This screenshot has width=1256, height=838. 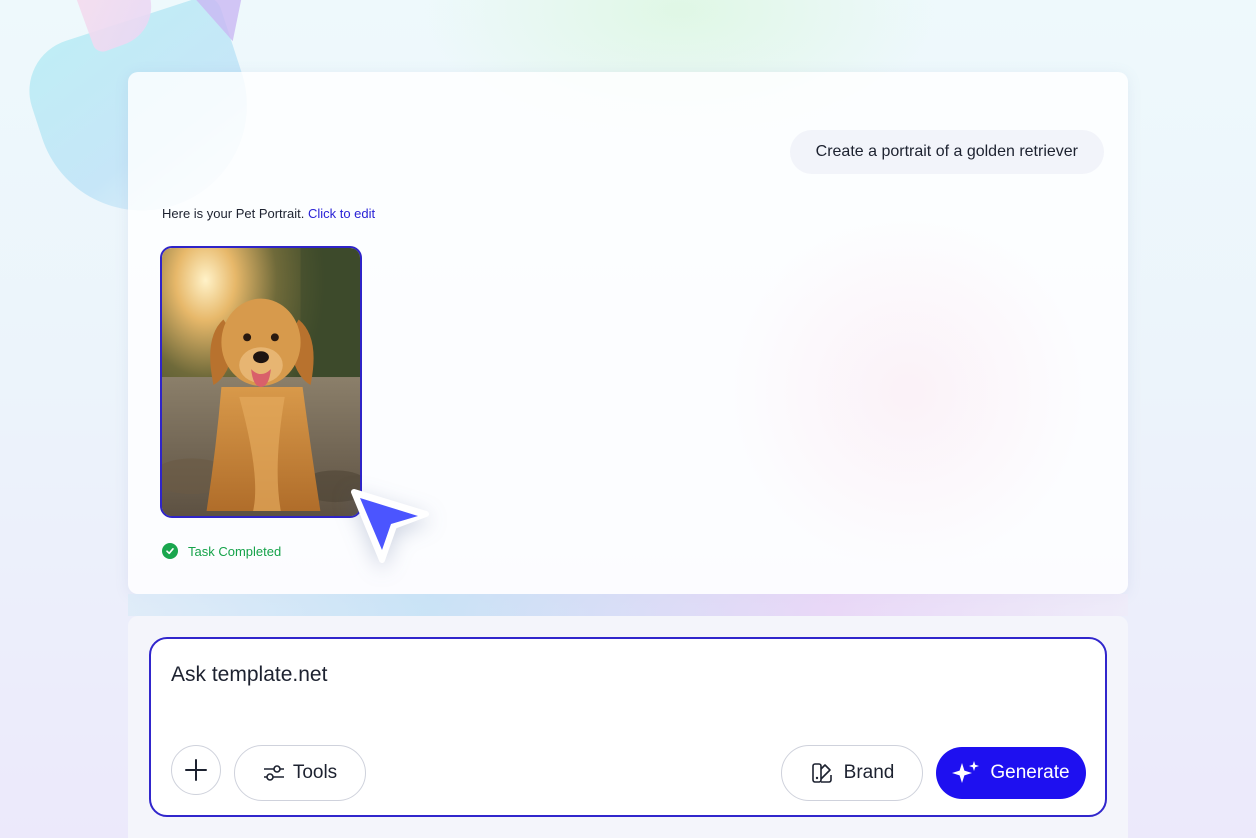 What do you see at coordinates (621, 675) in the screenshot?
I see `prompt-input` at bounding box center [621, 675].